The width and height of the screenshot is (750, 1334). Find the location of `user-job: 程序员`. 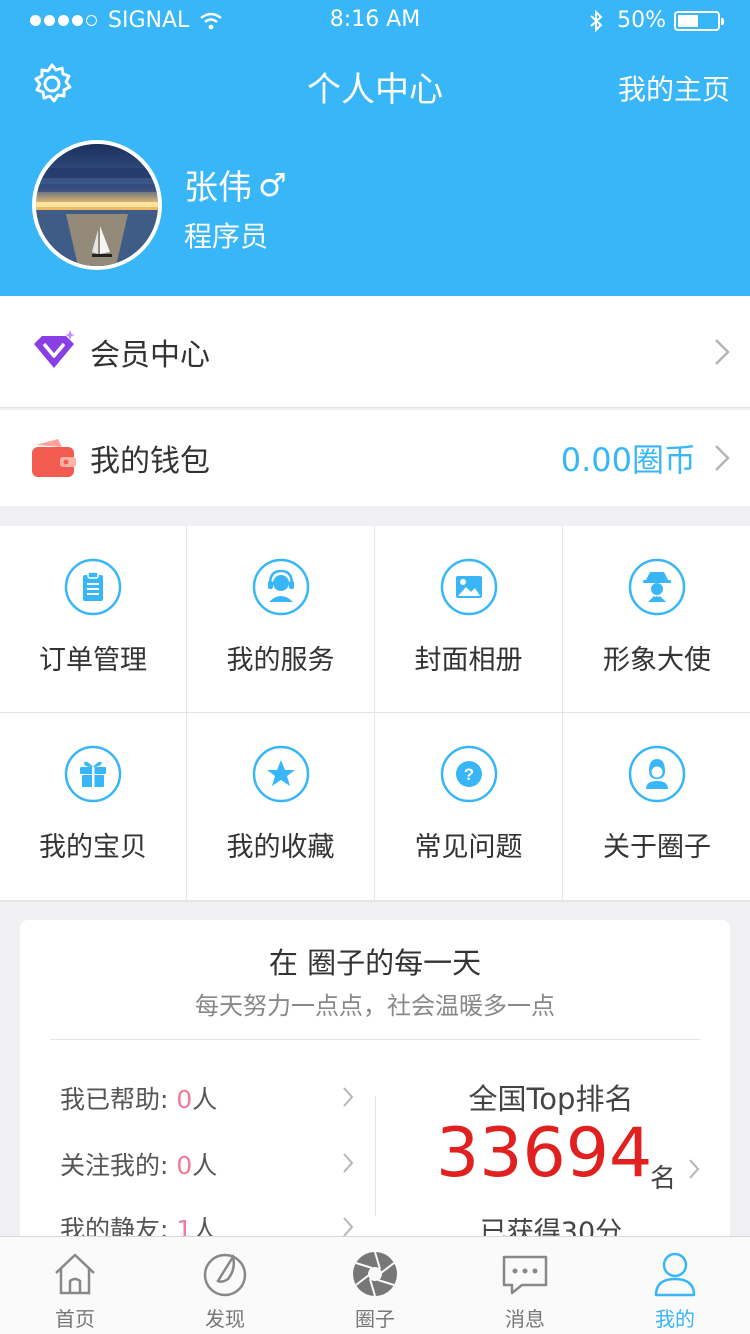

user-job: 程序员 is located at coordinates (226, 236).